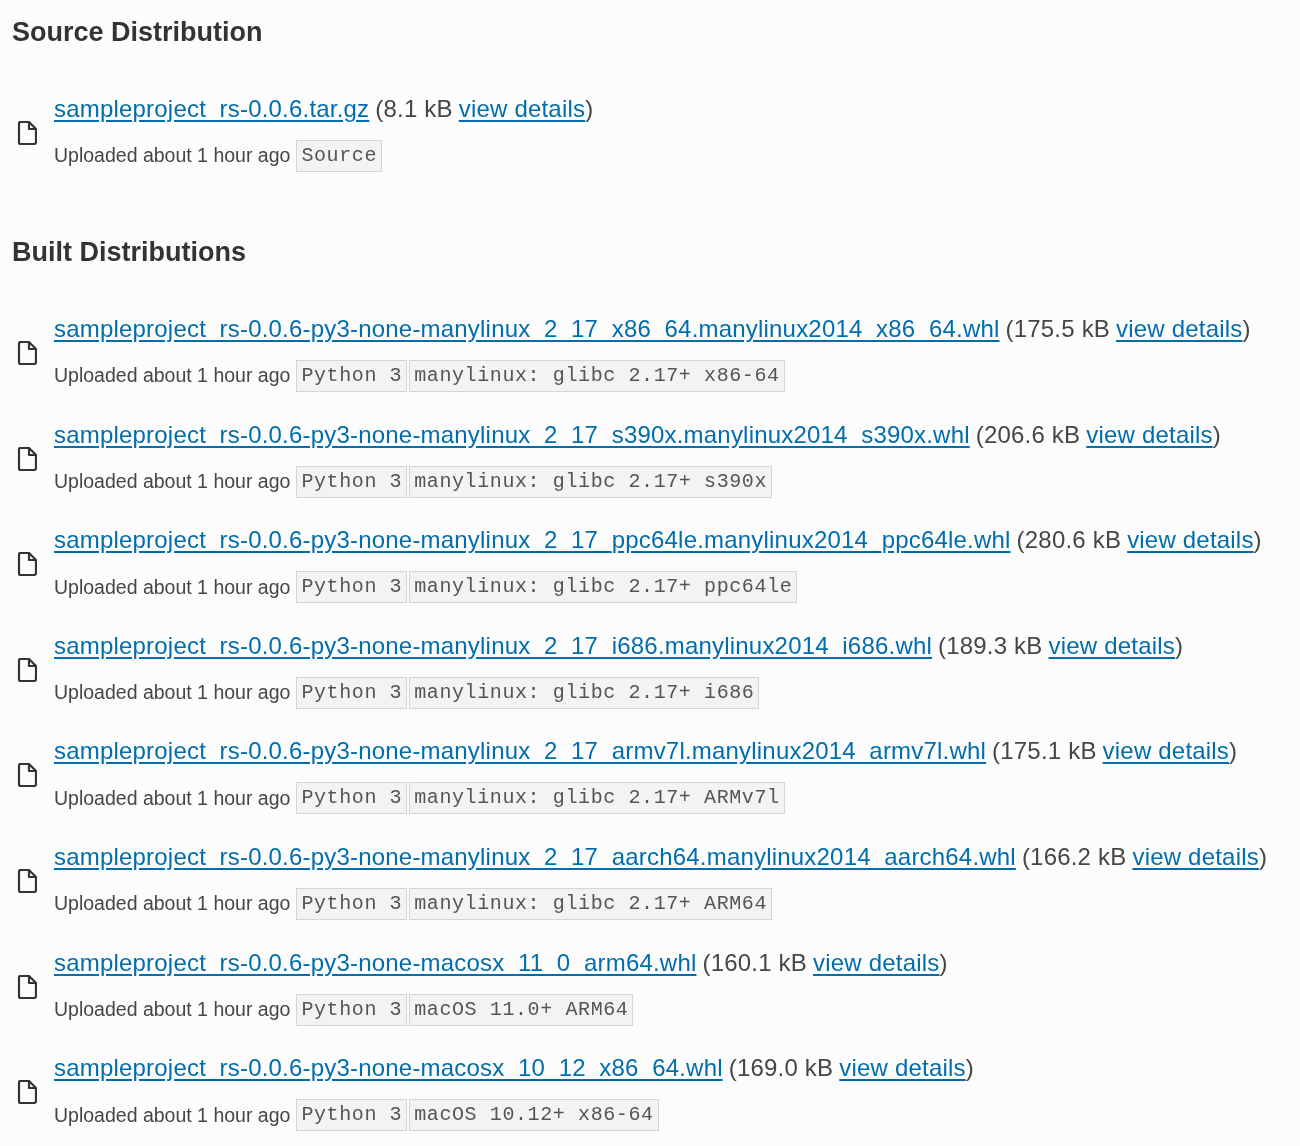 The image size is (1300, 1146). What do you see at coordinates (339, 156) in the screenshot?
I see `distribution-tag: Source` at bounding box center [339, 156].